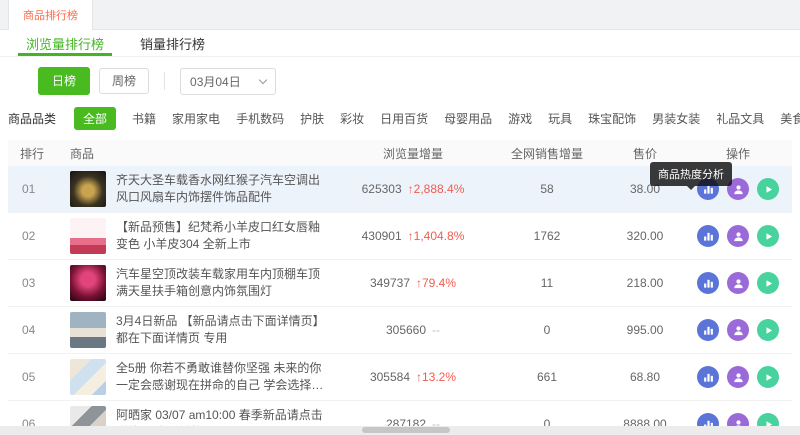 The height and width of the screenshot is (435, 800). I want to click on sales-value: 58, so click(547, 189).